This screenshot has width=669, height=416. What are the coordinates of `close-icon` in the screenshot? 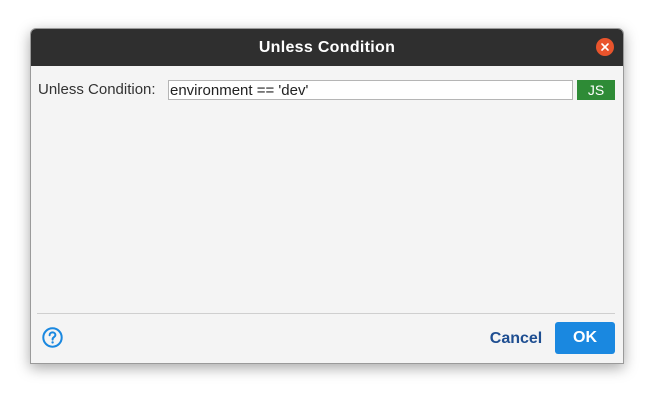 It's located at (605, 47).